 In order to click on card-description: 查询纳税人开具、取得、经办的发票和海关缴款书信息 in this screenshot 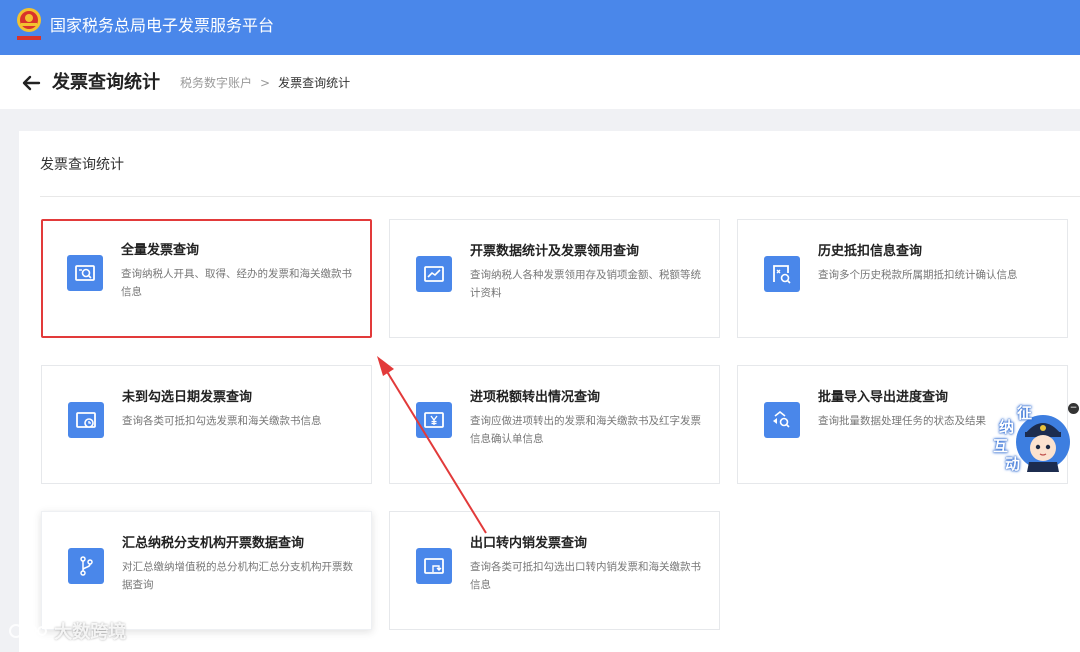, I will do `click(236, 283)`.